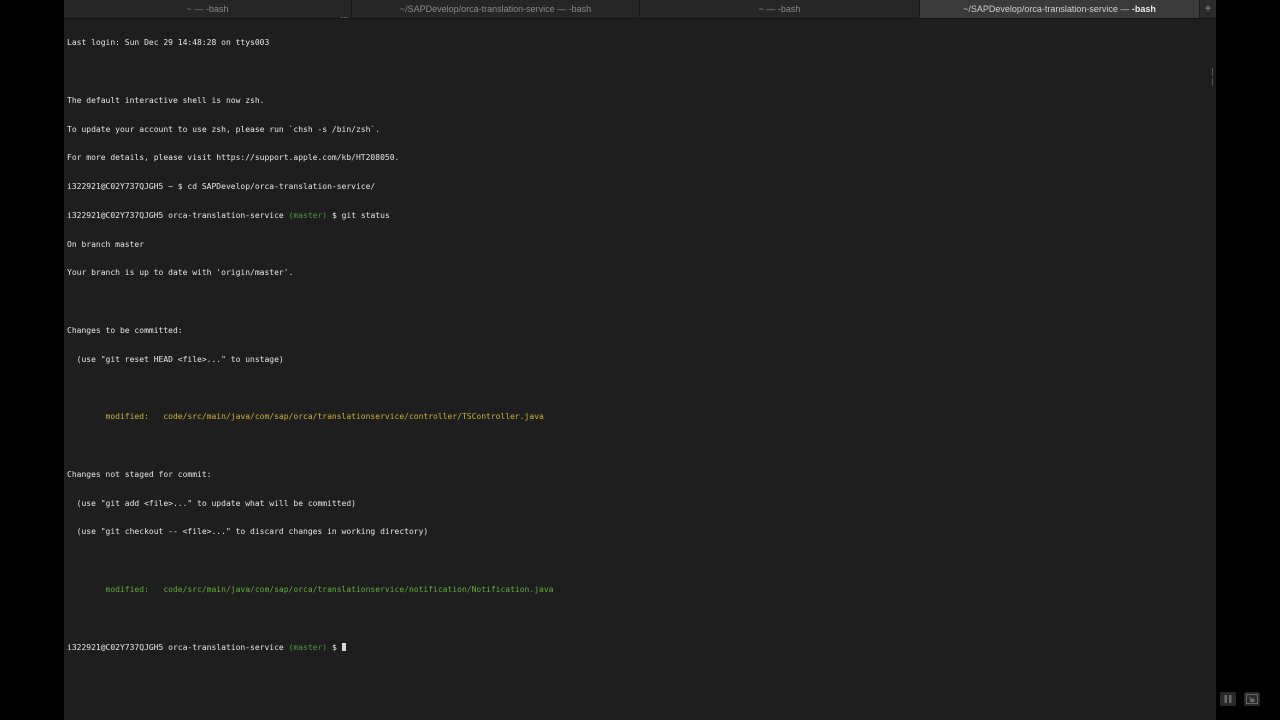 This screenshot has width=1280, height=720. What do you see at coordinates (1143, 9) in the screenshot?
I see `tab-label-process: -bash` at bounding box center [1143, 9].